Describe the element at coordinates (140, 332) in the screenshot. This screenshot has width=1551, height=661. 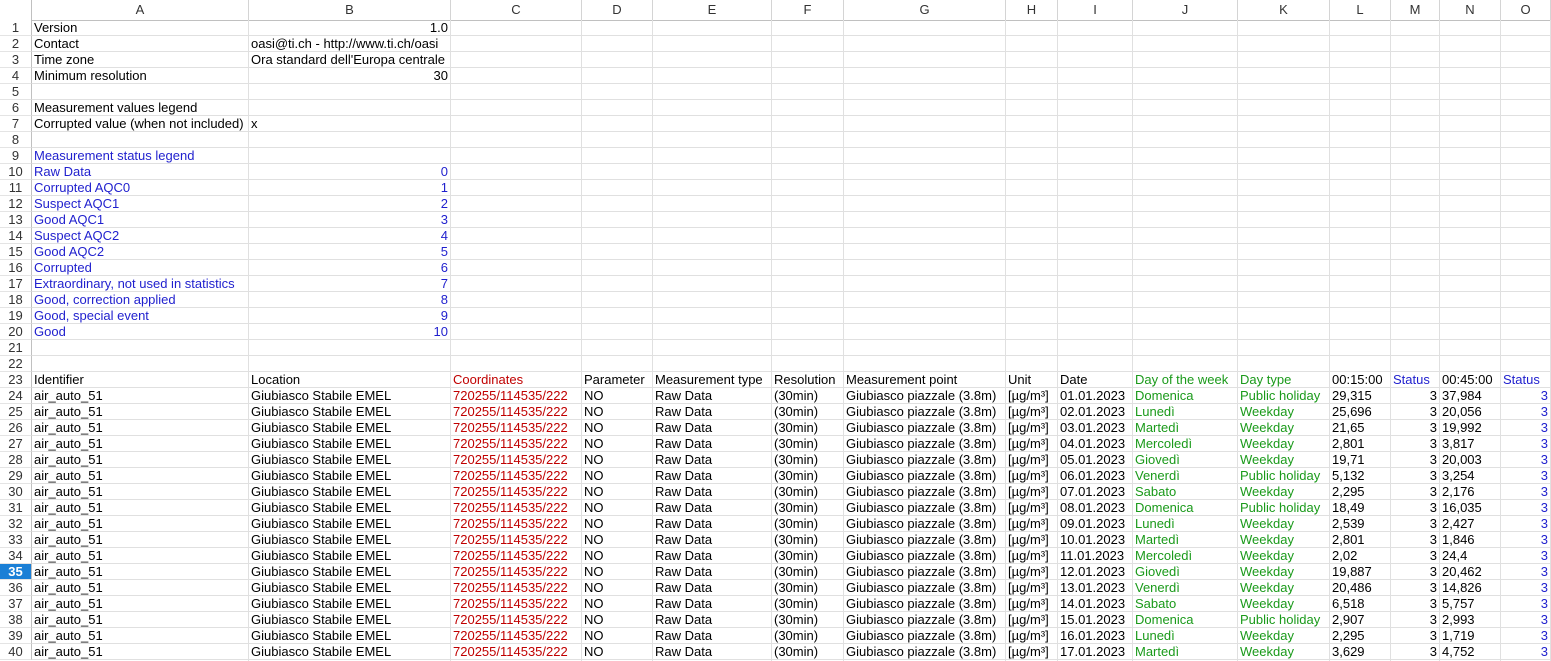
I see `status-legend-label: Good` at that location.